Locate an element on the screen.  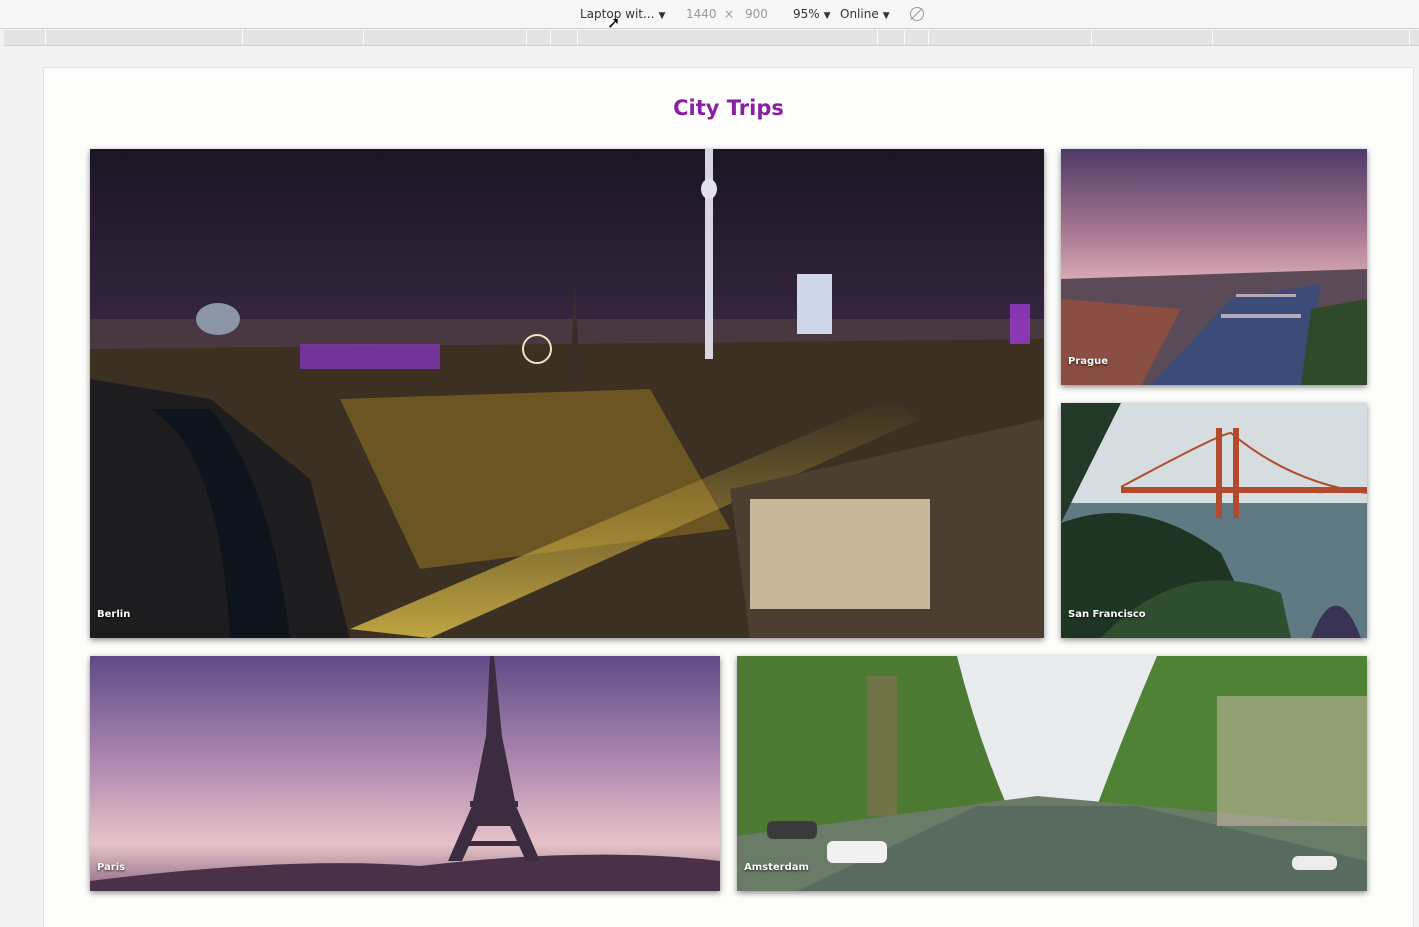
width-input: 1440 is located at coordinates (701, 14).